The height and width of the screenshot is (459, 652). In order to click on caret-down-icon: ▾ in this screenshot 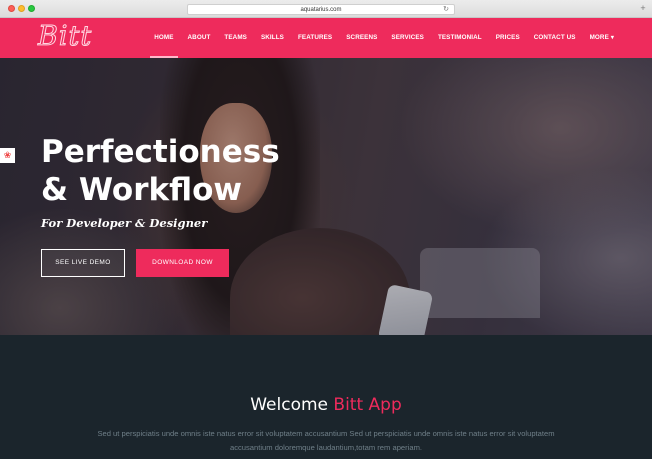, I will do `click(612, 38)`.